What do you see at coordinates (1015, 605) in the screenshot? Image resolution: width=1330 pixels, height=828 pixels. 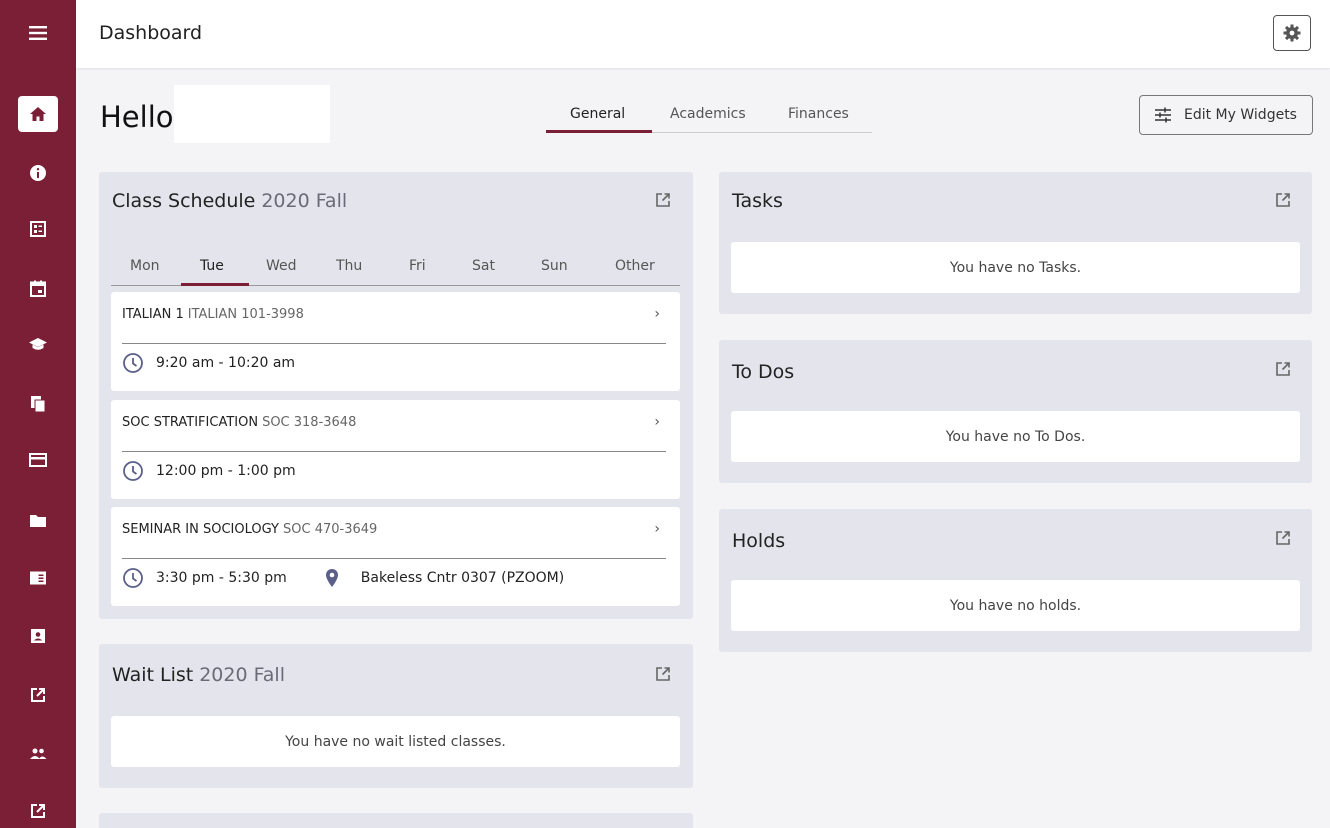 I see `holds-empty: You have no holds.` at bounding box center [1015, 605].